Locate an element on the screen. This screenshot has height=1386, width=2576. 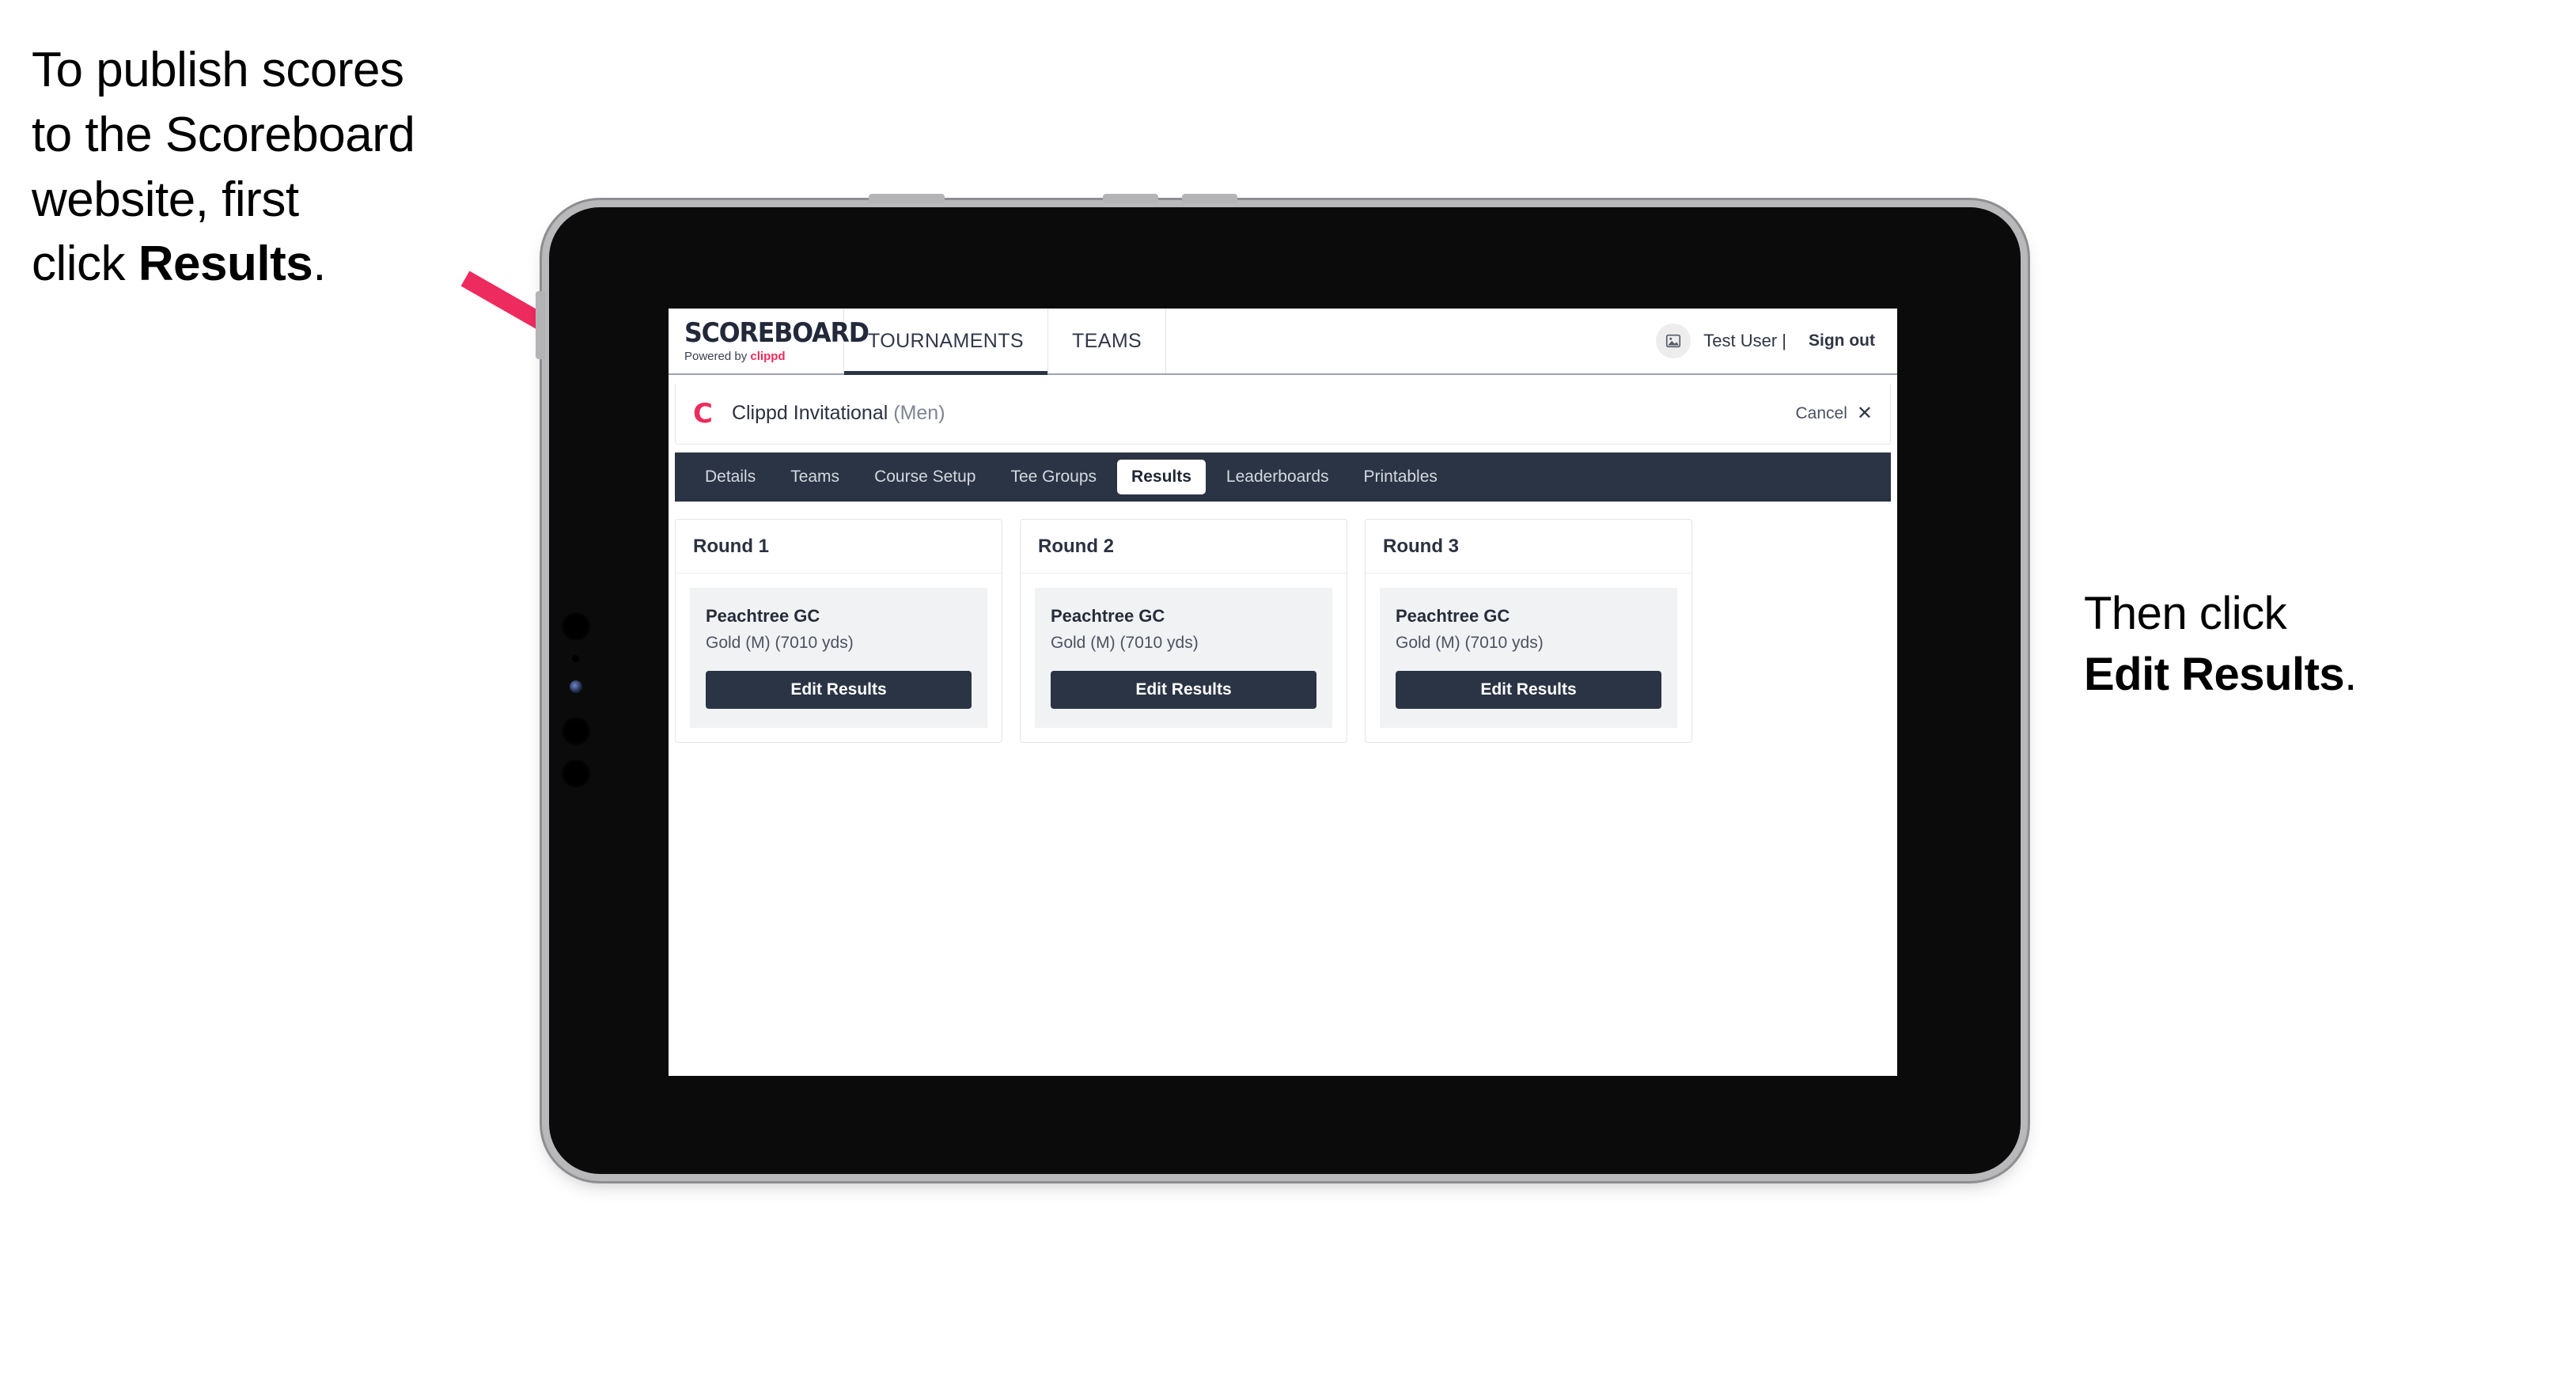
annotation-right-line2-bold: Edit Results is located at coordinates (2214, 674).